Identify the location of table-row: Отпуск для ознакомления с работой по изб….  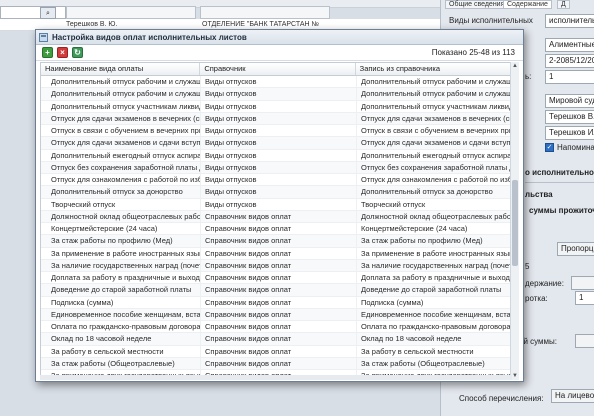
(276, 180).